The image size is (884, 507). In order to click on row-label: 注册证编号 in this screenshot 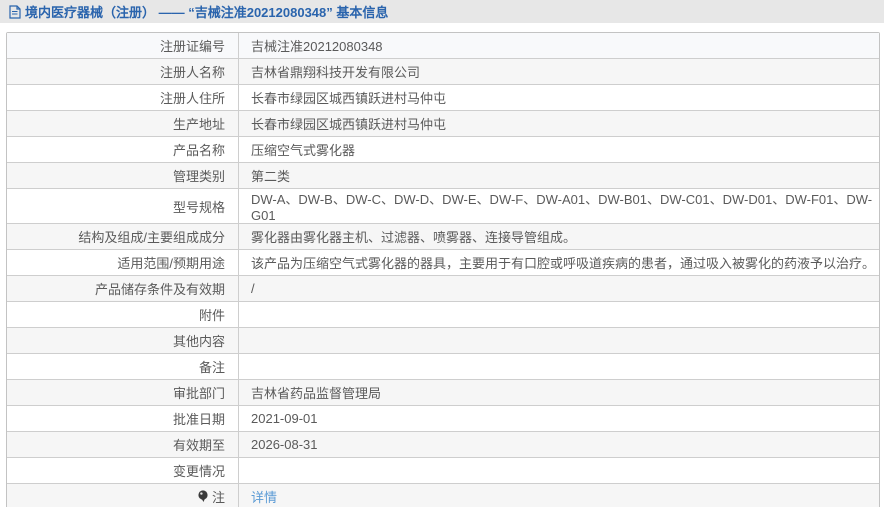, I will do `click(192, 46)`.